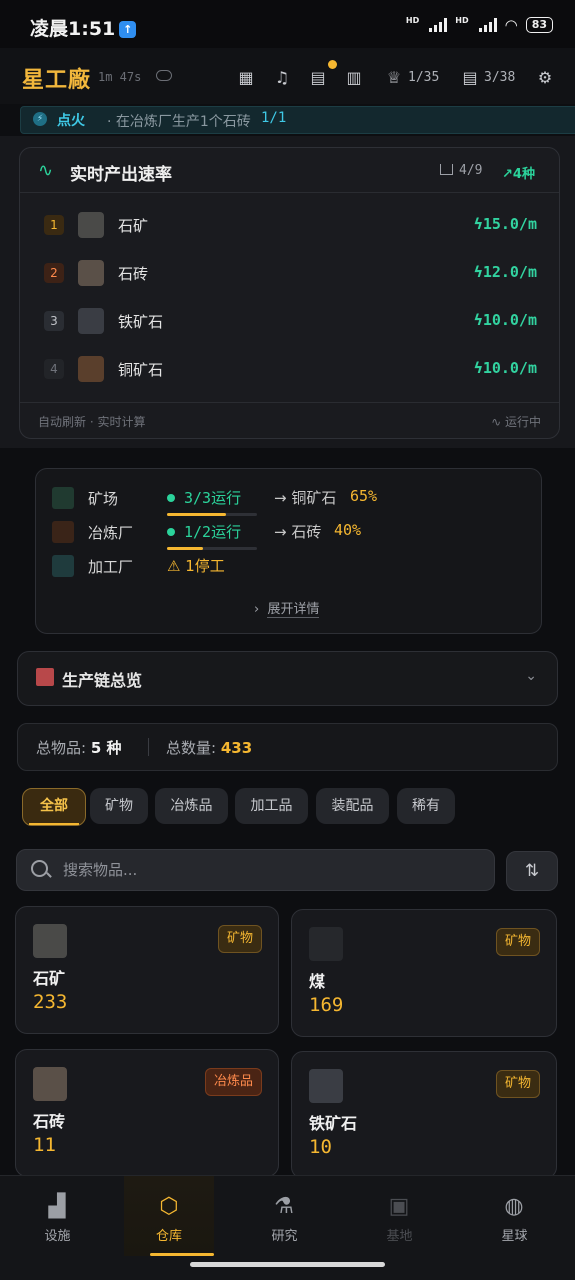  Describe the element at coordinates (326, 1005) in the screenshot. I see `item-count: 169` at that location.